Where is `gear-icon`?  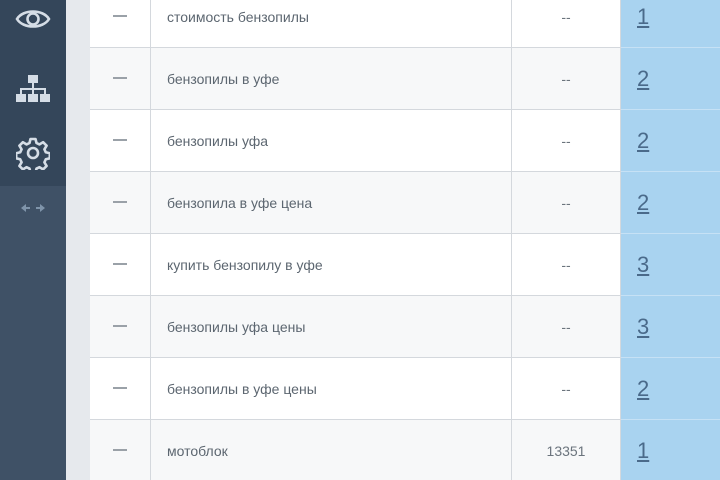
gear-icon is located at coordinates (33, 153).